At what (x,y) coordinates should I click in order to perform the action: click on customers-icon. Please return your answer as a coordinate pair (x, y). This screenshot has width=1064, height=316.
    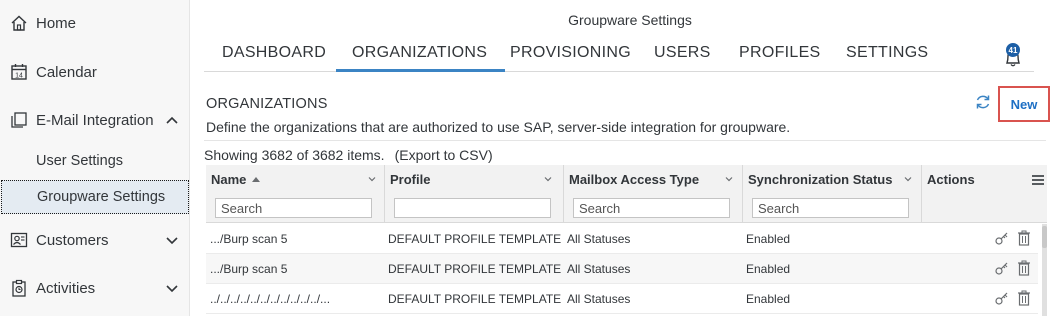
    Looking at the image, I should click on (19, 240).